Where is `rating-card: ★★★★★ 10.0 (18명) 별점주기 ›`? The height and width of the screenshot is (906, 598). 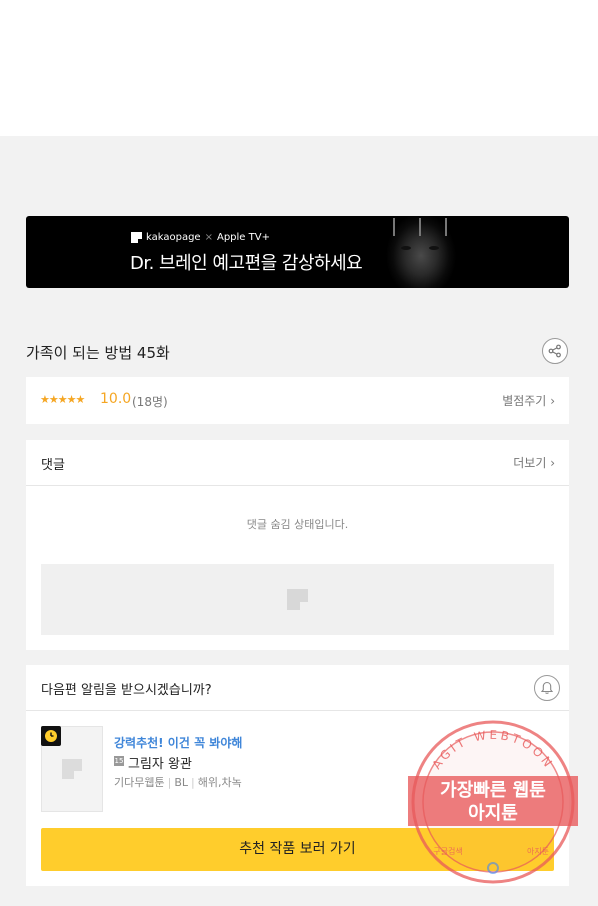 rating-card: ★★★★★ 10.0 (18명) 별점주기 › is located at coordinates (297, 400).